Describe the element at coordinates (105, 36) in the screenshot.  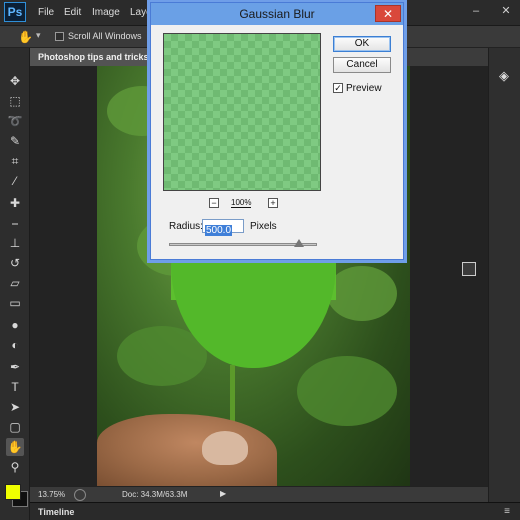
I see `scroll-all-windows-label: Scroll All Windows` at that location.